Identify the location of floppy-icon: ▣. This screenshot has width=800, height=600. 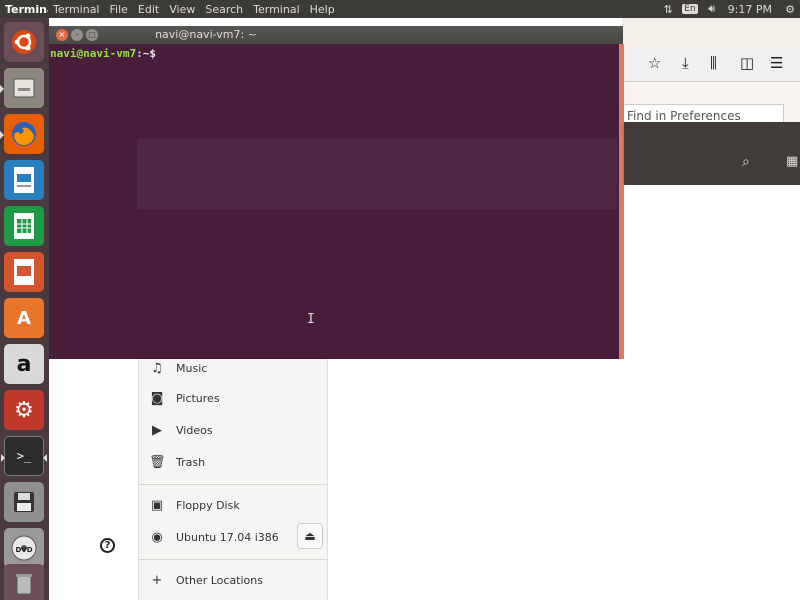
(157, 505).